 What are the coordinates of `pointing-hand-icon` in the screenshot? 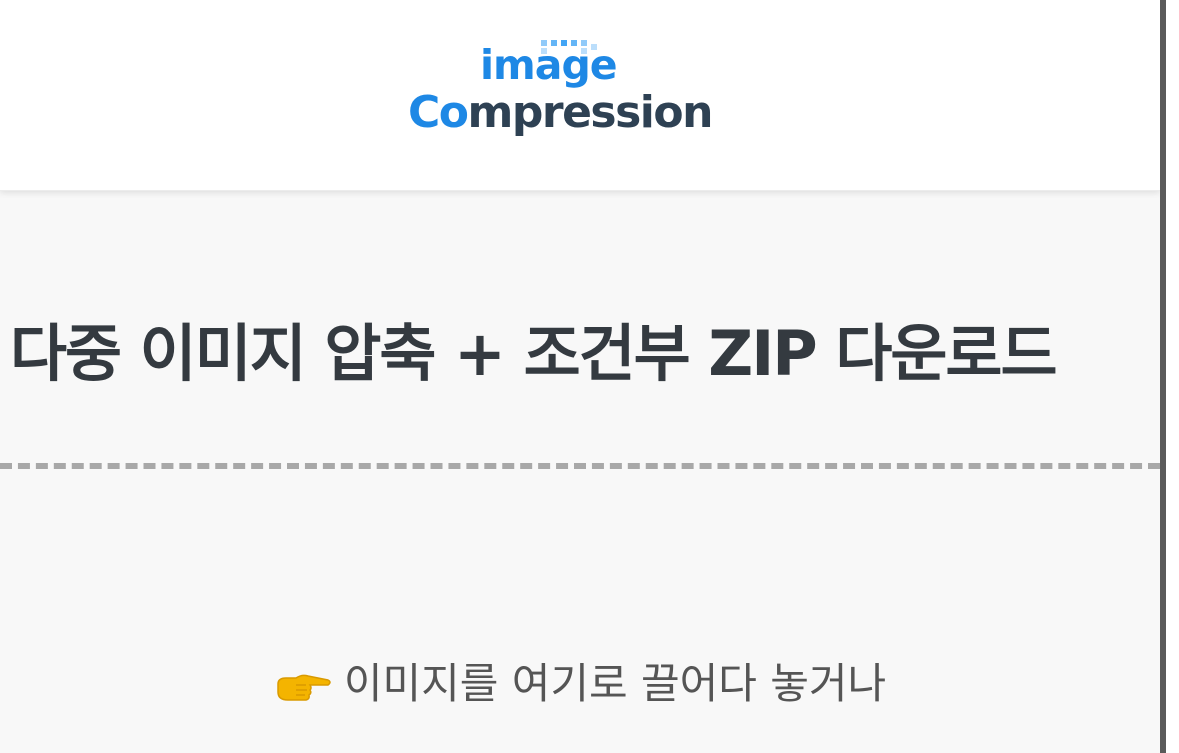 It's located at (304, 687).